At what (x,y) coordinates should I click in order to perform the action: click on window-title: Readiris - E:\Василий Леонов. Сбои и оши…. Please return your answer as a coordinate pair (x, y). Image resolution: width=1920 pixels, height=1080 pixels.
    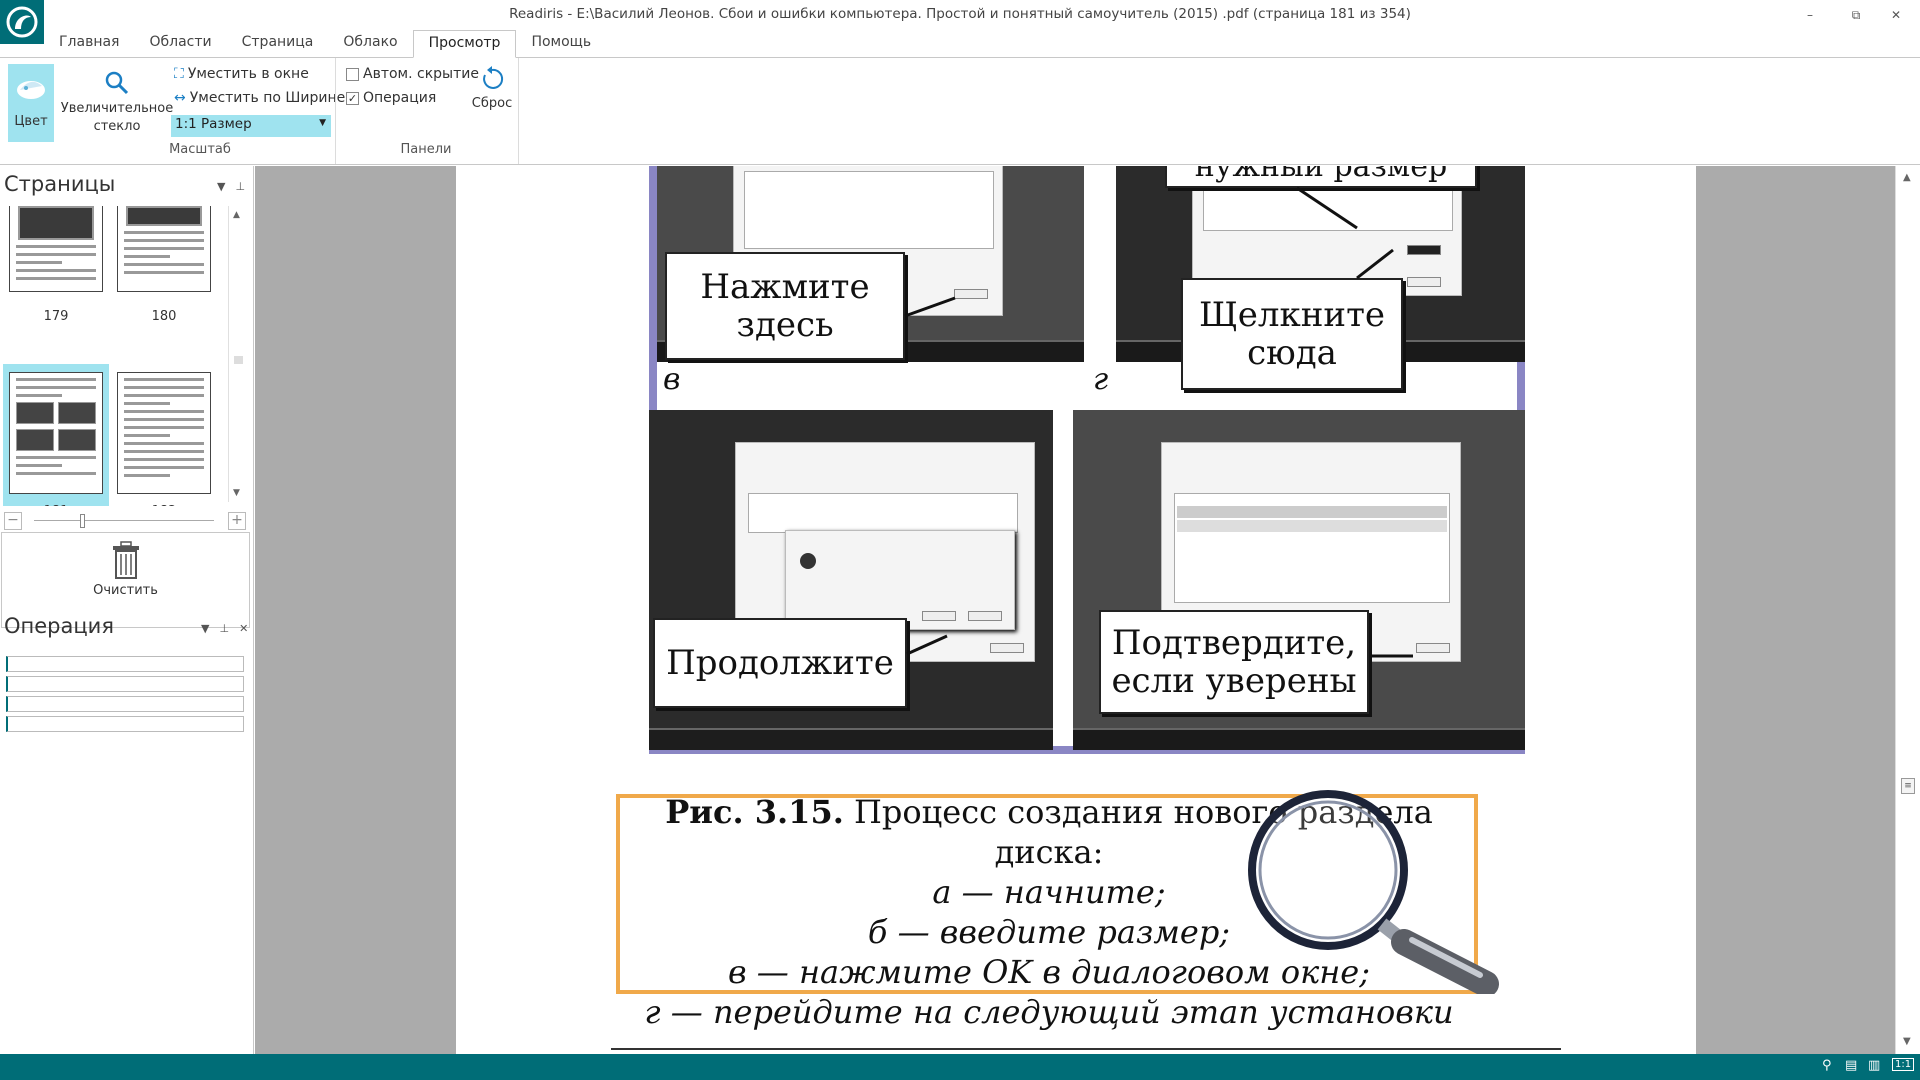
    Looking at the image, I should click on (960, 14).